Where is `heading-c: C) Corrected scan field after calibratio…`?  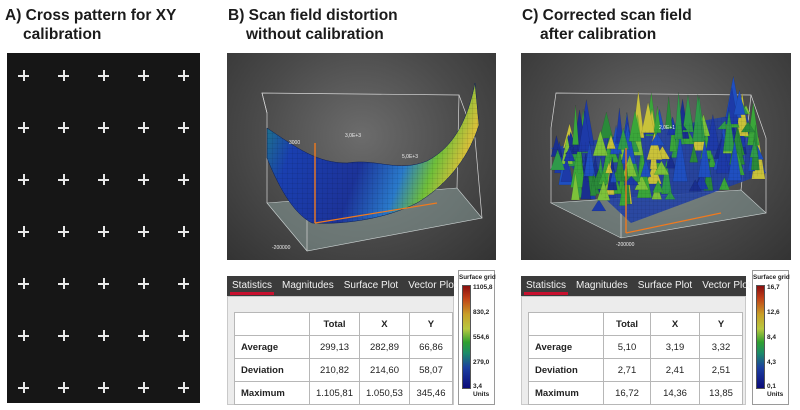 heading-c: C) Corrected scan field after calibratio… is located at coordinates (607, 25).